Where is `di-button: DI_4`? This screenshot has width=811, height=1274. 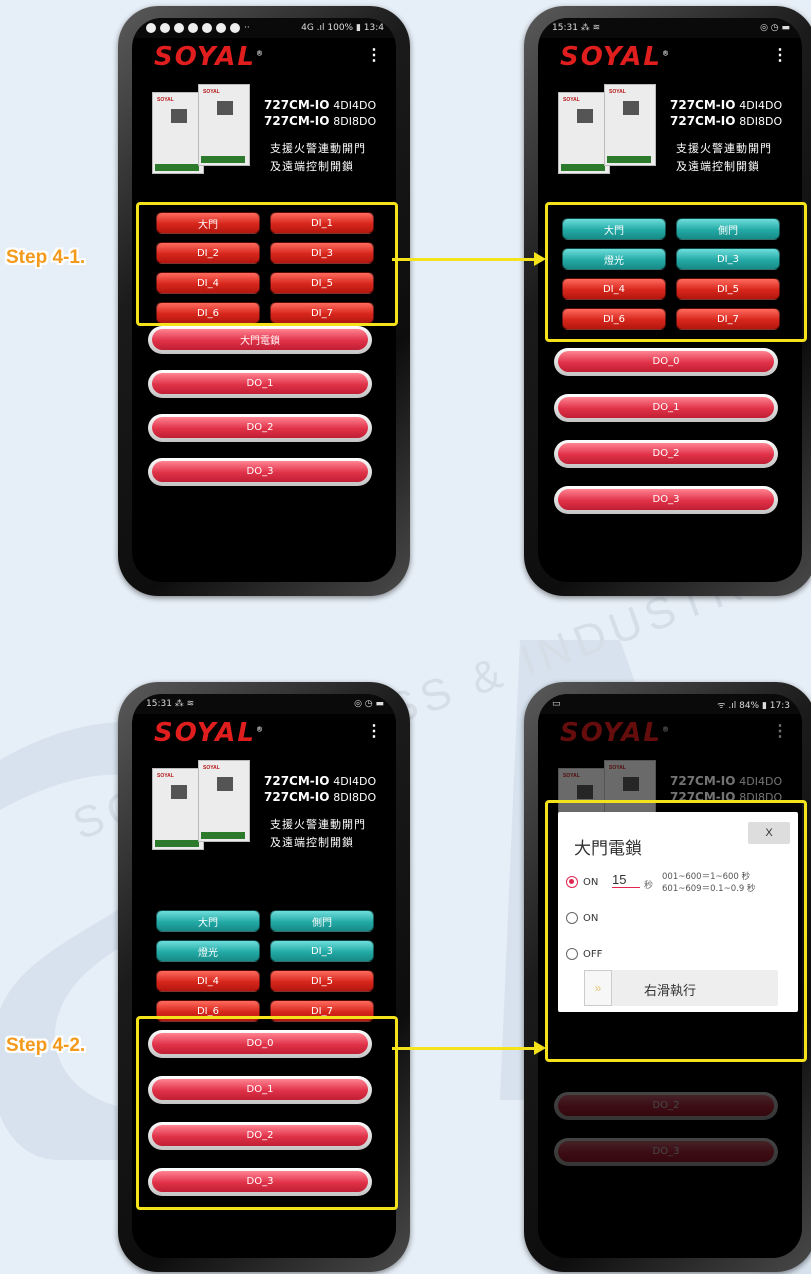
di-button: DI_4 is located at coordinates (208, 981).